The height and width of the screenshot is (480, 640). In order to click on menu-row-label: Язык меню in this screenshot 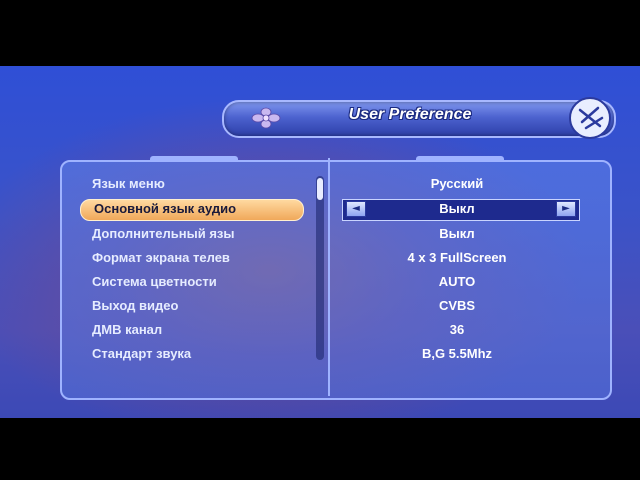, I will do `click(128, 183)`.